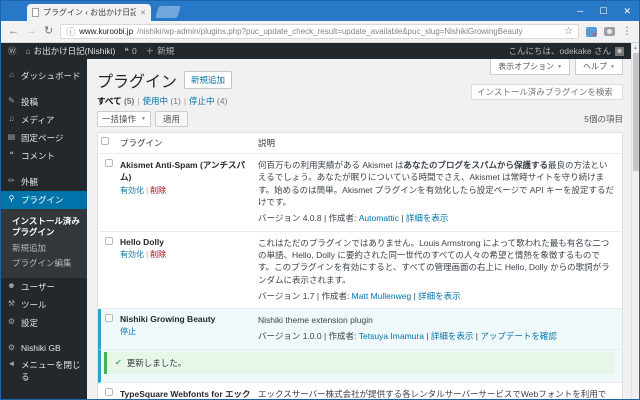 The height and width of the screenshot is (400, 640). What do you see at coordinates (44, 371) in the screenshot?
I see `sidebar-item-collapse: ◄ メニューを閉じる` at bounding box center [44, 371].